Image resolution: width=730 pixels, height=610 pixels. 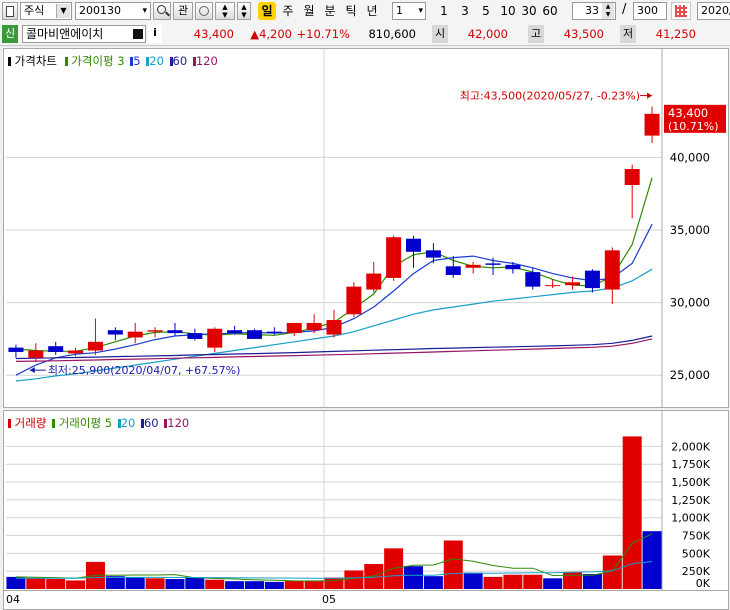 What do you see at coordinates (206, 61) in the screenshot?
I see `price-ma-120: 120` at bounding box center [206, 61].